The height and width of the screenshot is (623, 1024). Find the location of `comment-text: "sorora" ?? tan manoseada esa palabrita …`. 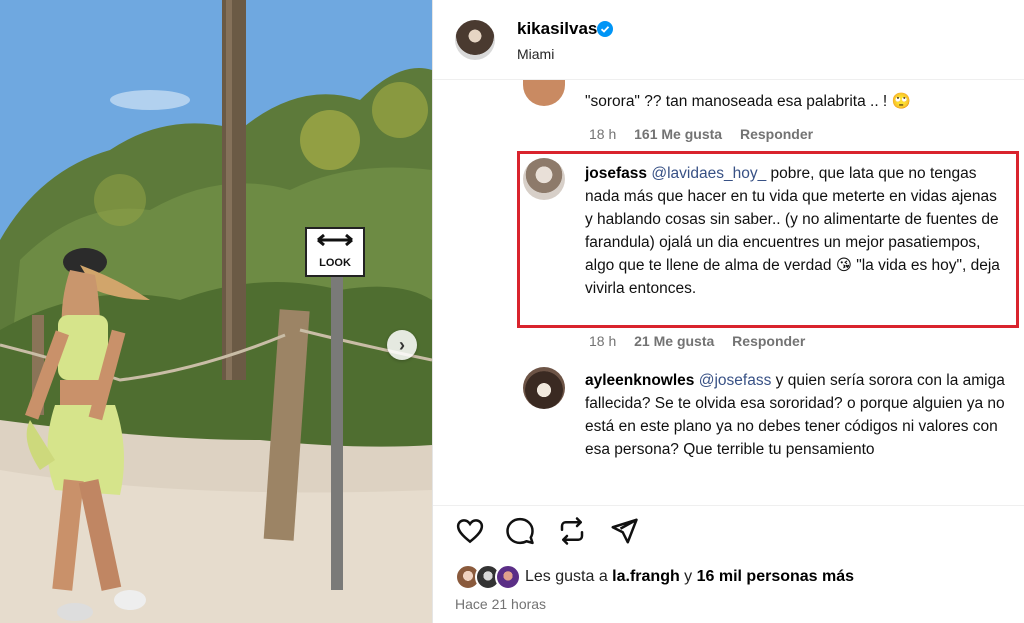

comment-text: "sorora" ?? tan manoseada esa palabrita … is located at coordinates (795, 101).